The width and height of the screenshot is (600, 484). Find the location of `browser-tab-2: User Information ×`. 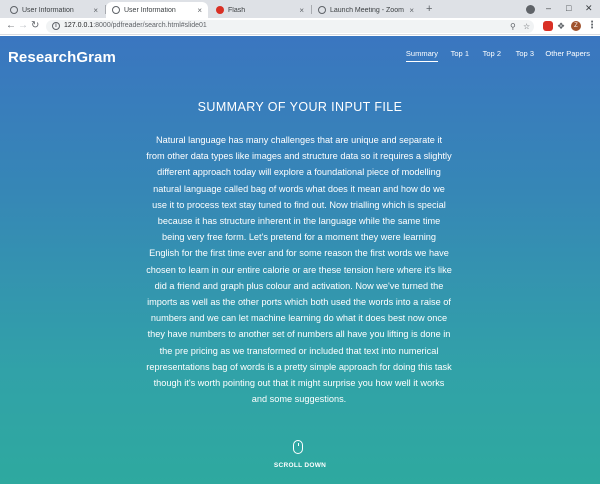

browser-tab-2: User Information × is located at coordinates (157, 10).